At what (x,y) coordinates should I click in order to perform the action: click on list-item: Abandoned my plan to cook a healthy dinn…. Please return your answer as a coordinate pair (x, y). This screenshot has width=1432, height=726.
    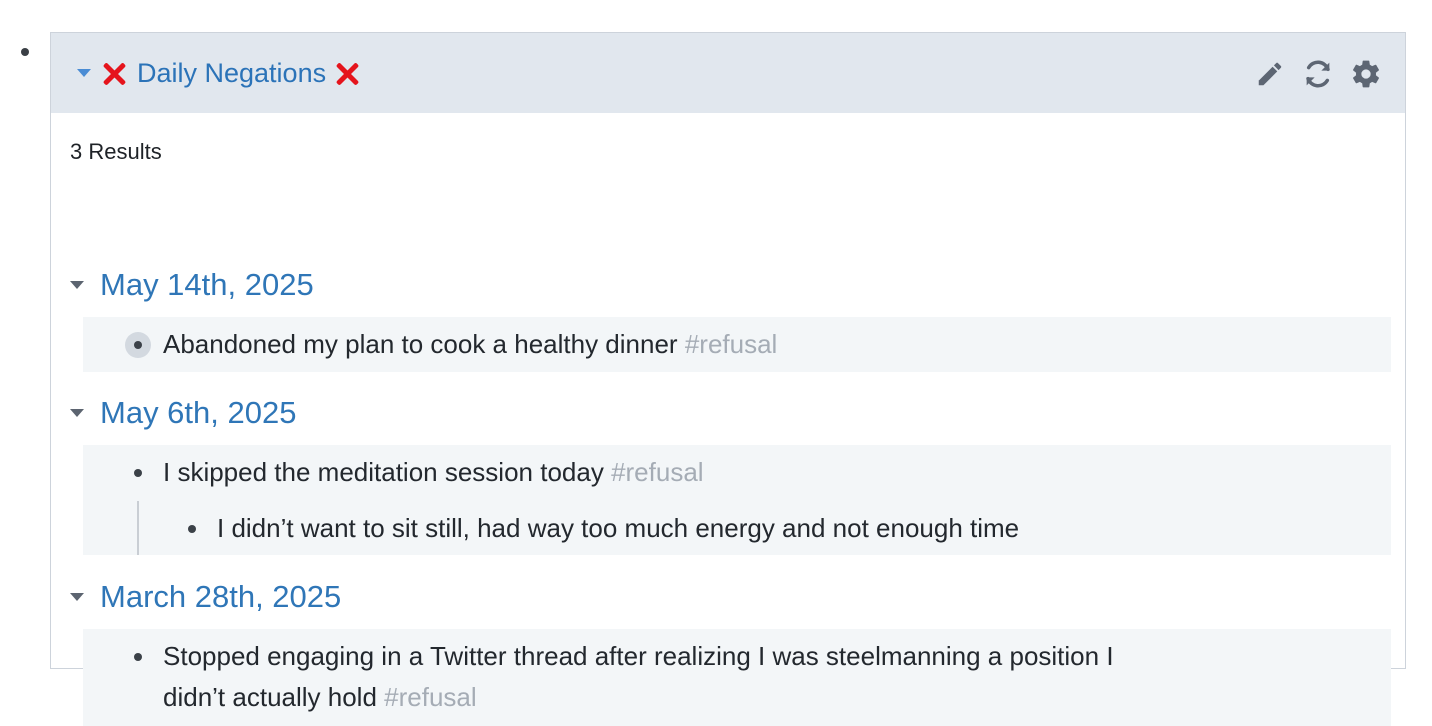
    Looking at the image, I should click on (773, 344).